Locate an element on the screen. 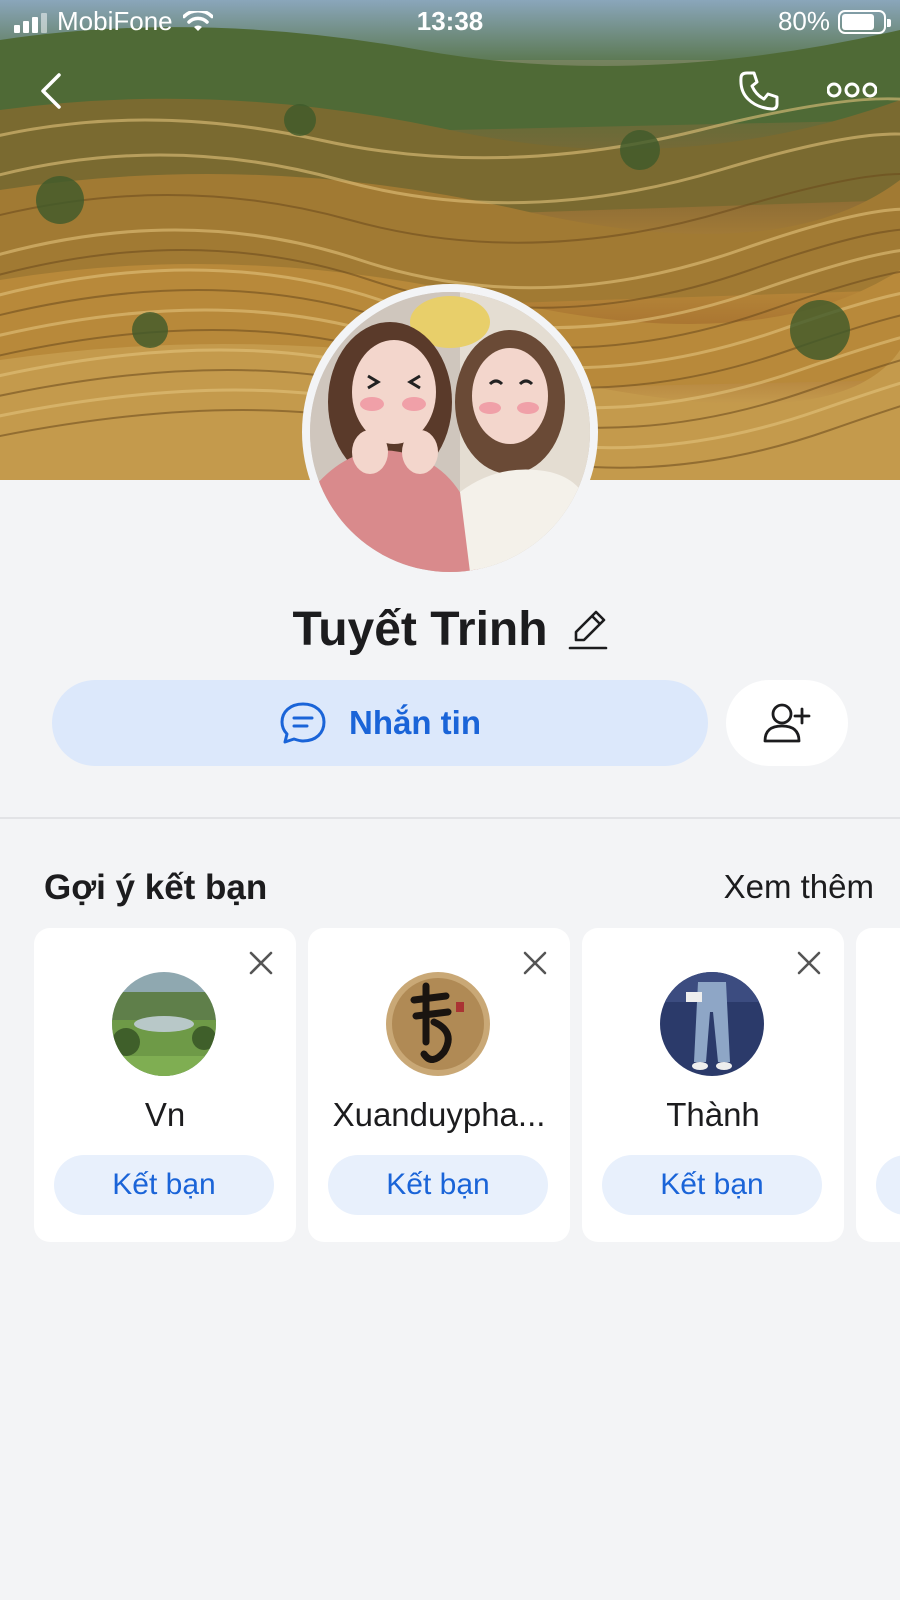 The height and width of the screenshot is (1600, 900). call-button is located at coordinates (759, 91).